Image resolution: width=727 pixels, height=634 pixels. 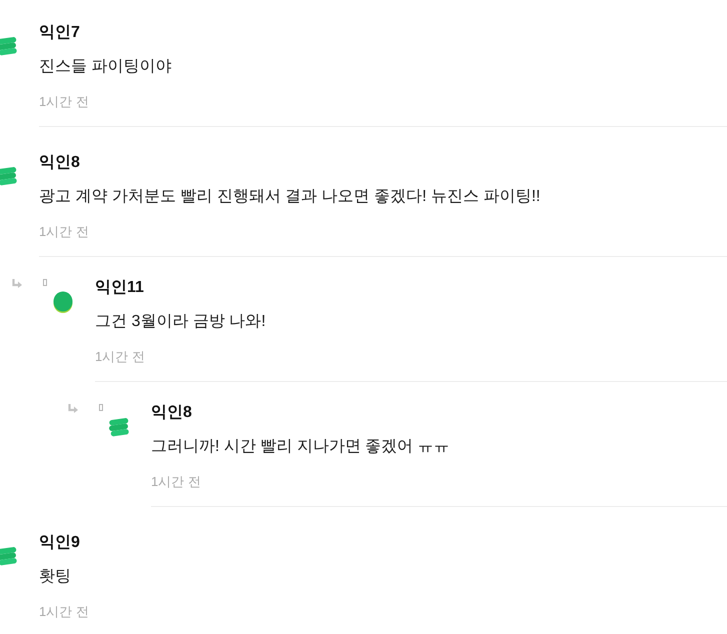 What do you see at coordinates (120, 288) in the screenshot?
I see `username: 익인11` at bounding box center [120, 288].